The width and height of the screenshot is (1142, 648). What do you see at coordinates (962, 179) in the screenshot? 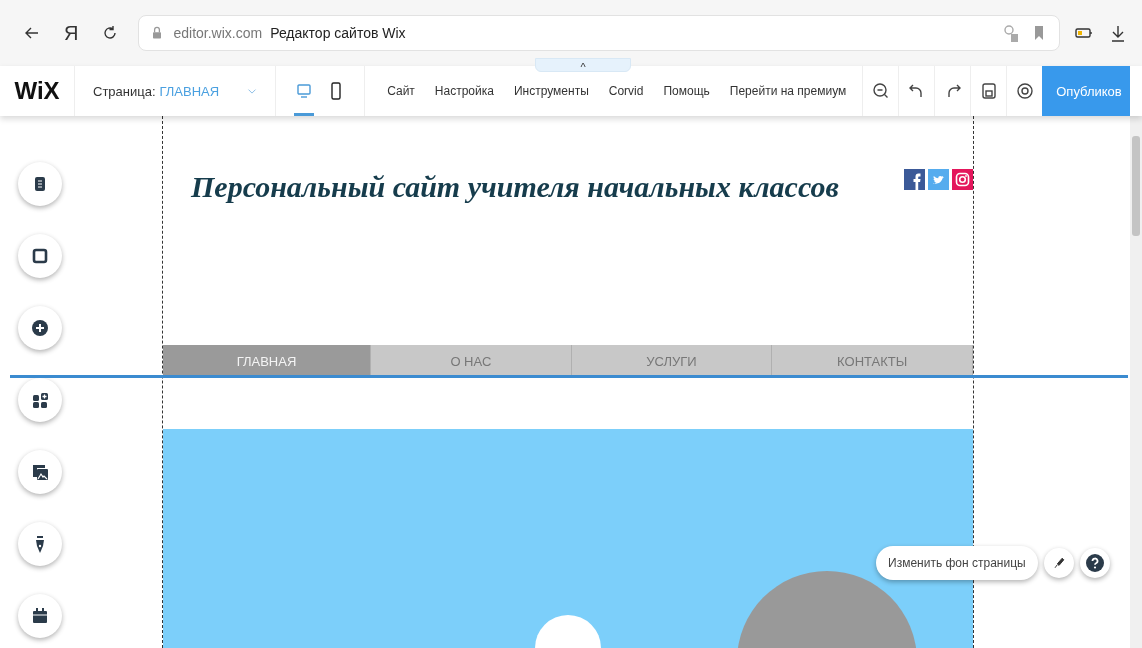
I see `camera-icon` at bounding box center [962, 179].